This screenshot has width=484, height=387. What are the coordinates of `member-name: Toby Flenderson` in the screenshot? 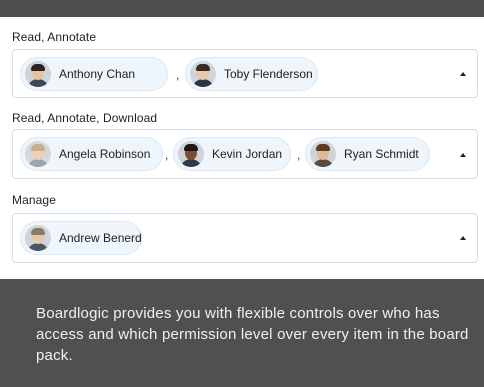 It's located at (268, 74).